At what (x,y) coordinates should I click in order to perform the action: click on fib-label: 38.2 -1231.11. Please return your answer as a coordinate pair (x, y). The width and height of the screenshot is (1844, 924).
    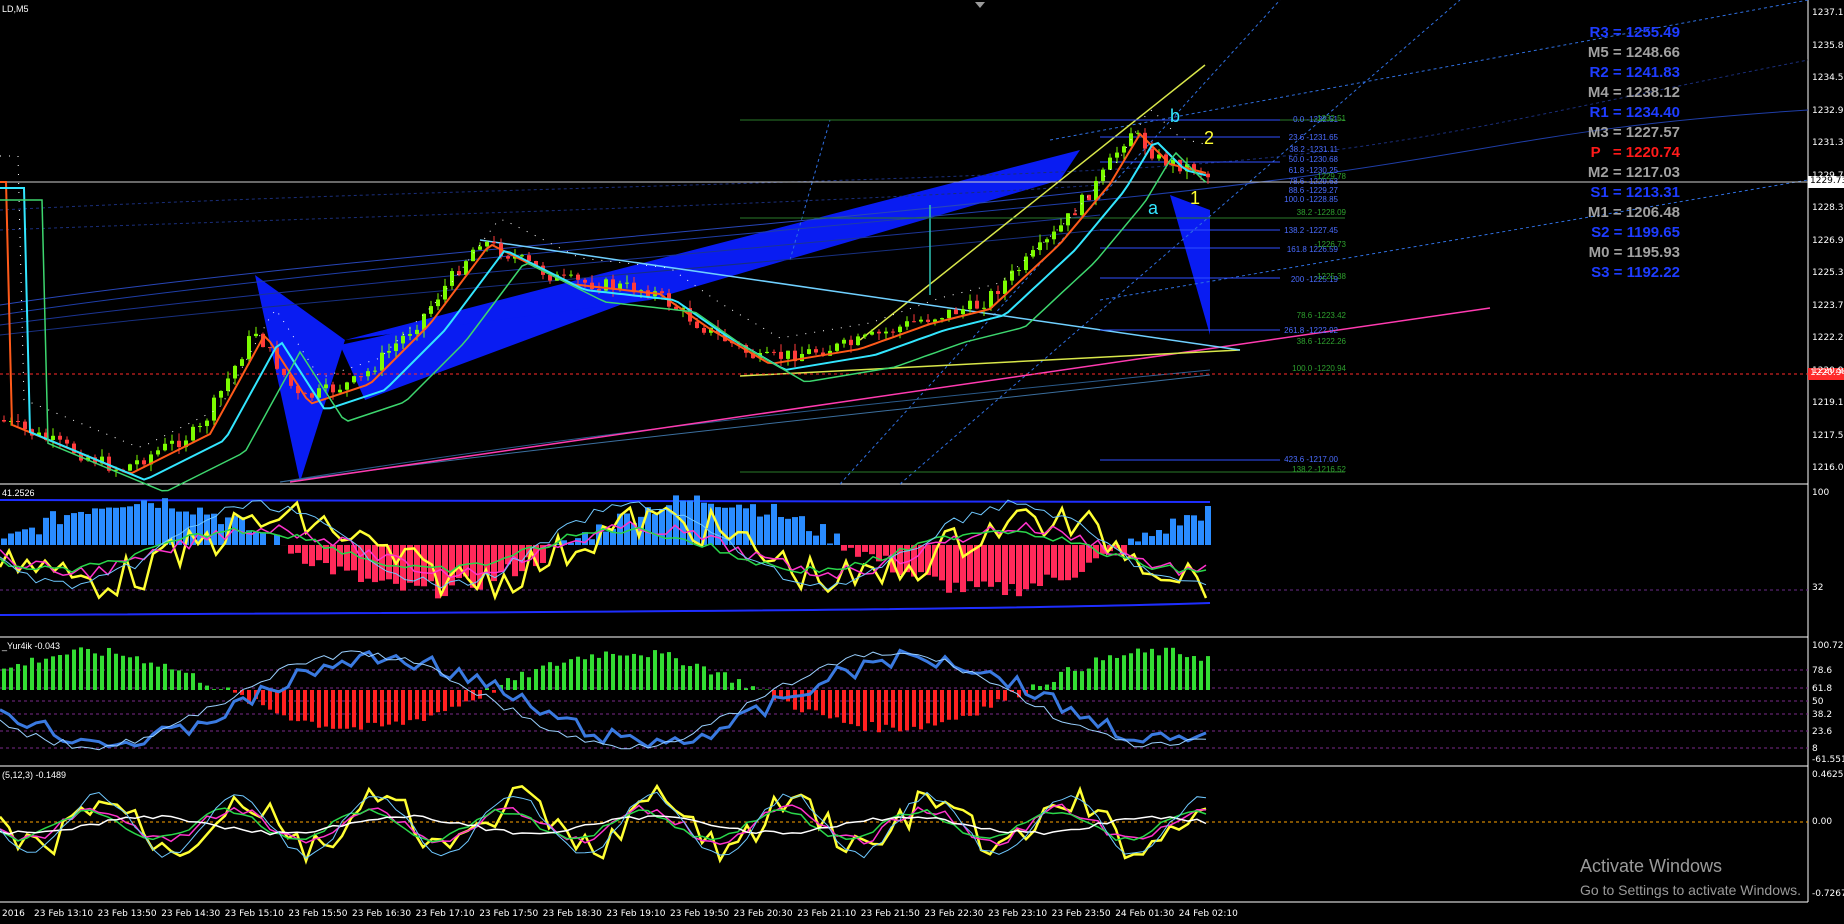
    Looking at the image, I should click on (1313, 149).